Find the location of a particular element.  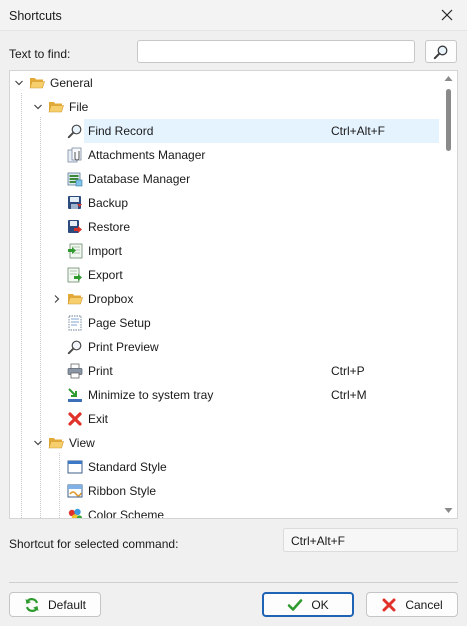

print-preview-icon is located at coordinates (75, 347).